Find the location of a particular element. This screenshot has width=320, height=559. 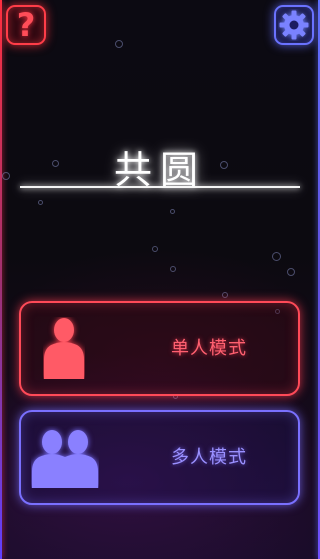

gear-icon is located at coordinates (294, 25).